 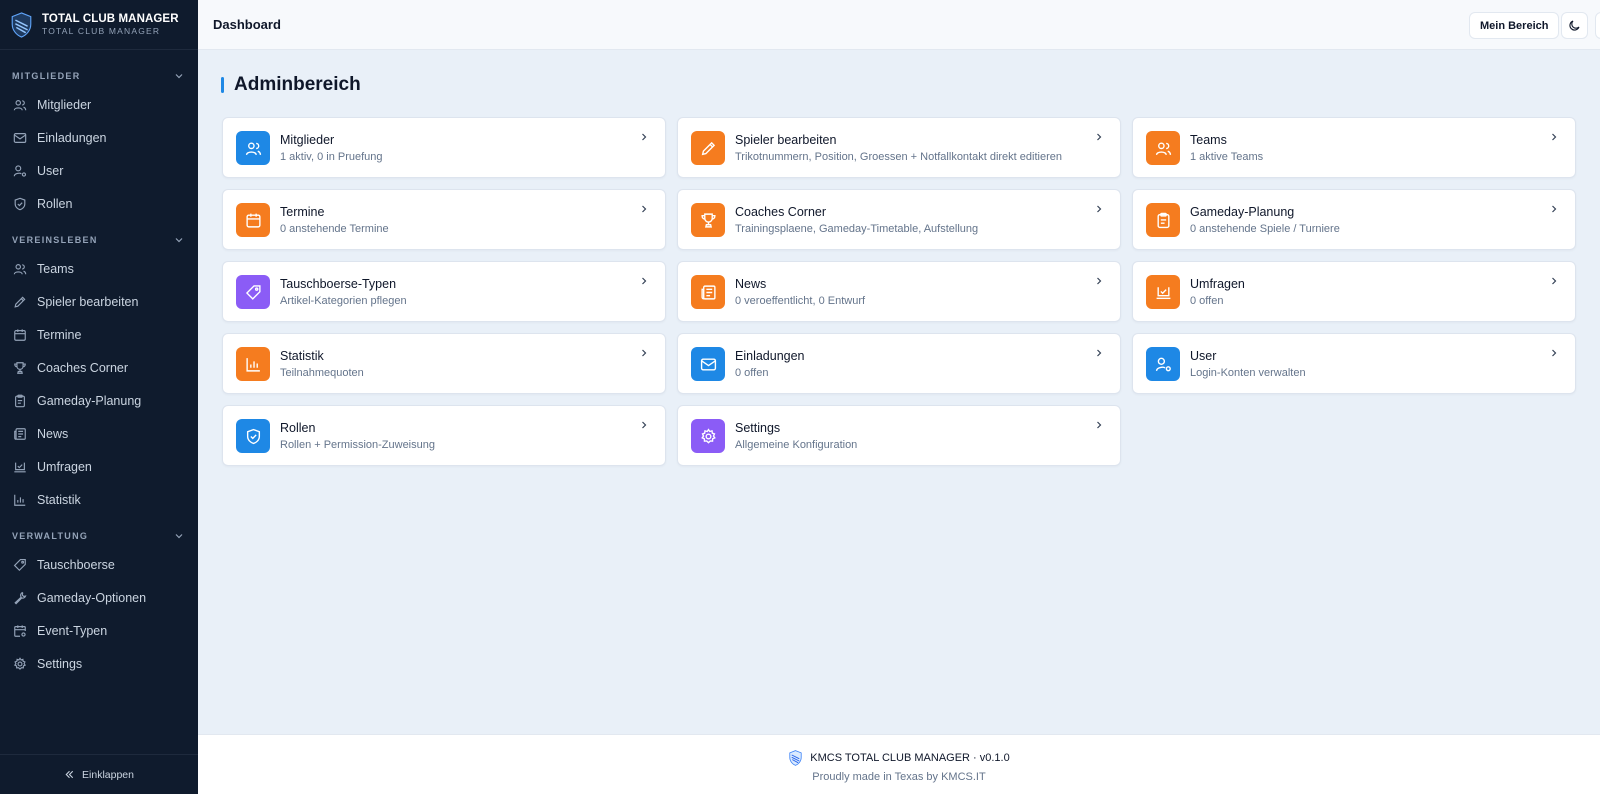 What do you see at coordinates (302, 356) in the screenshot?
I see `card-title: Statistik` at bounding box center [302, 356].